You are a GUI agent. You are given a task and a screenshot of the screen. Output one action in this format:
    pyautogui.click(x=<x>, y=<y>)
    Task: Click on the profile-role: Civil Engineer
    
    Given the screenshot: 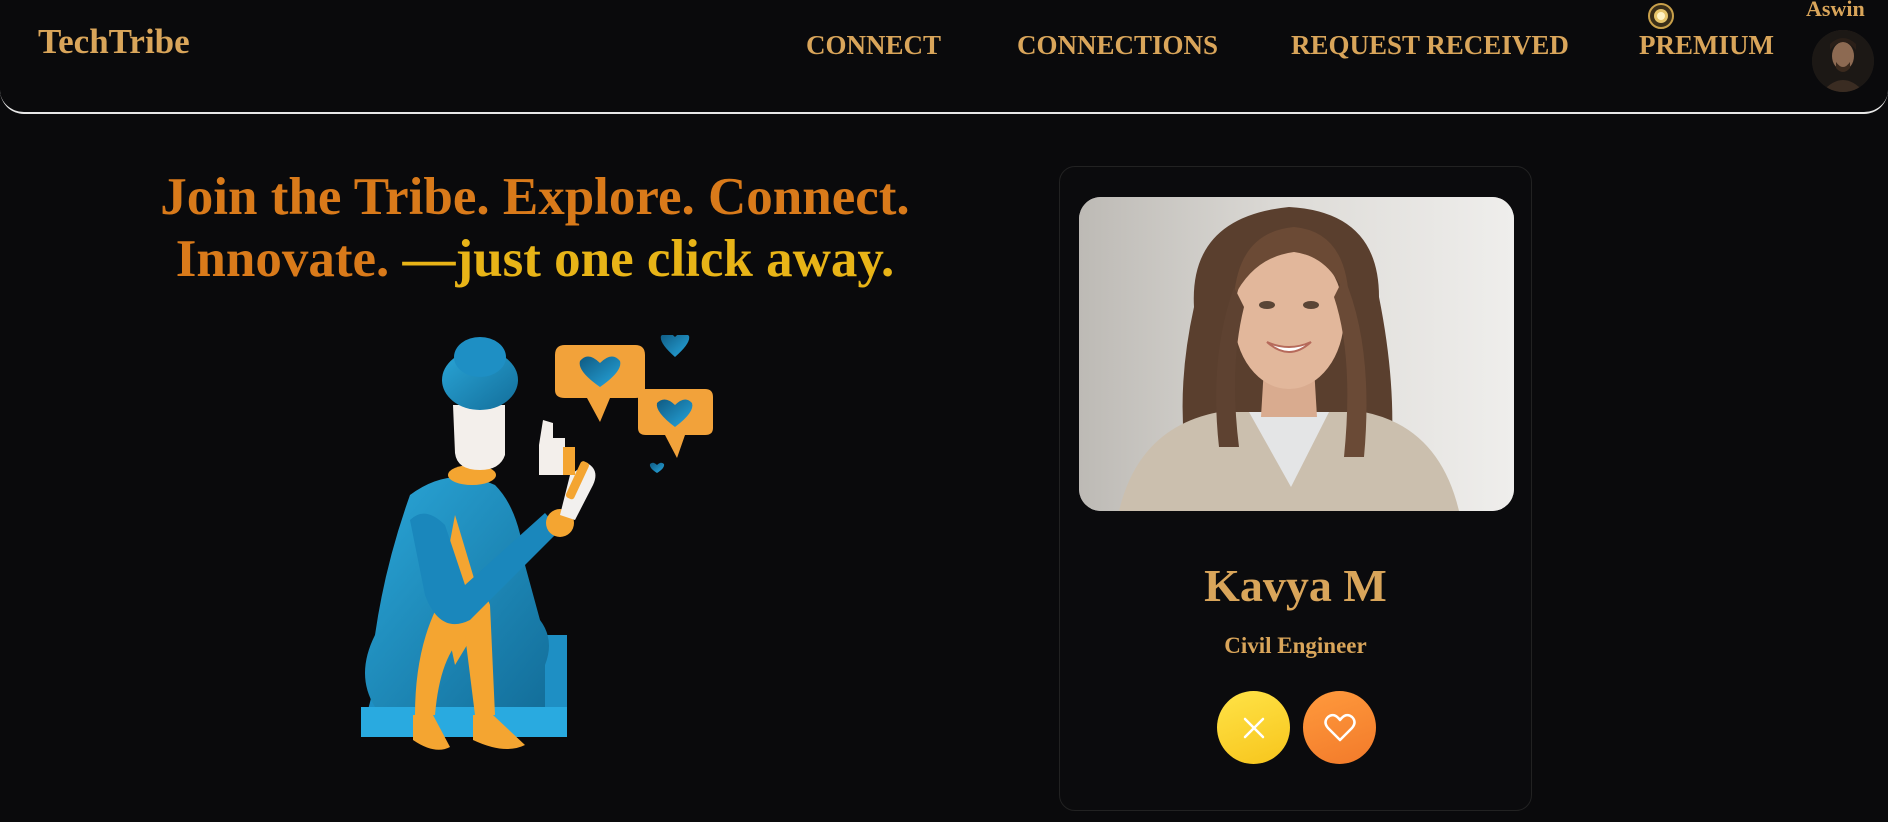 What is the action you would take?
    pyautogui.click(x=1295, y=645)
    